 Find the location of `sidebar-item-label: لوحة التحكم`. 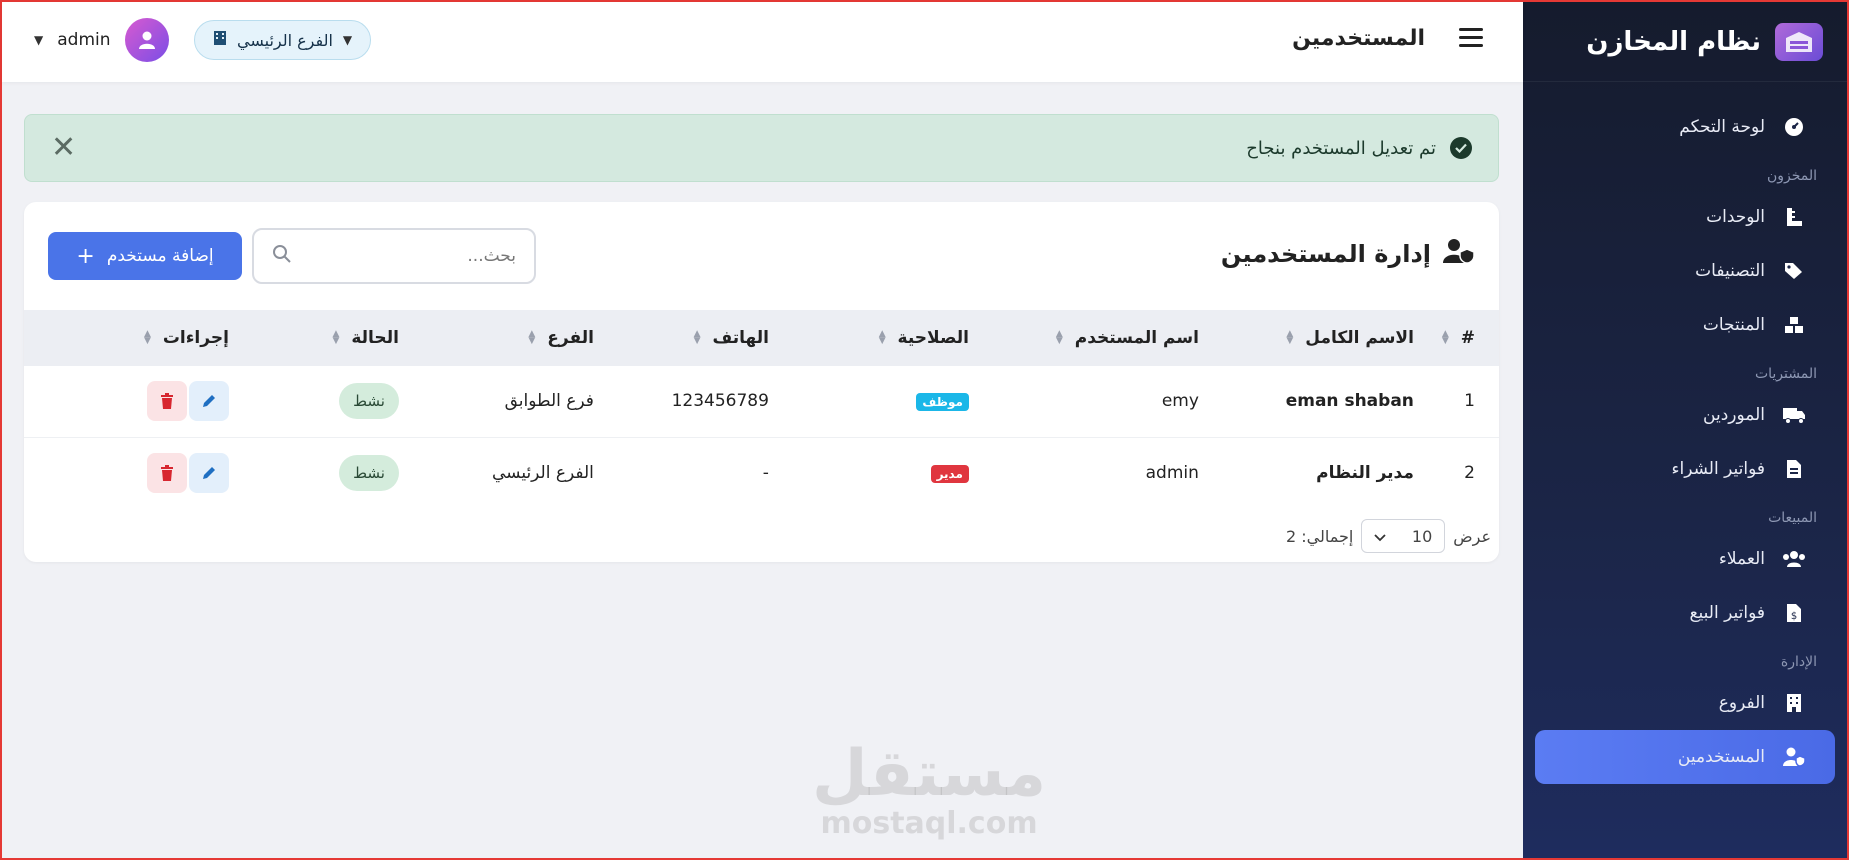

sidebar-item-label: لوحة التحكم is located at coordinates (1722, 127).